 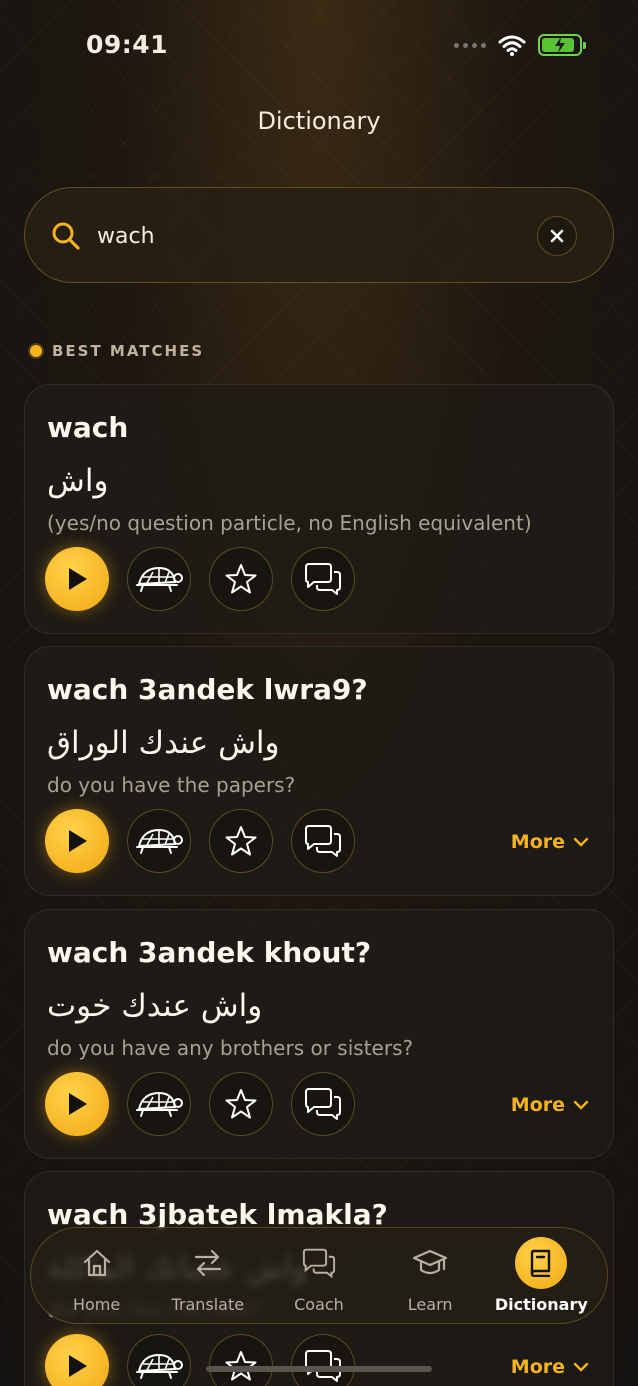 What do you see at coordinates (209, 952) in the screenshot?
I see `result-word: wach 3andek khout?` at bounding box center [209, 952].